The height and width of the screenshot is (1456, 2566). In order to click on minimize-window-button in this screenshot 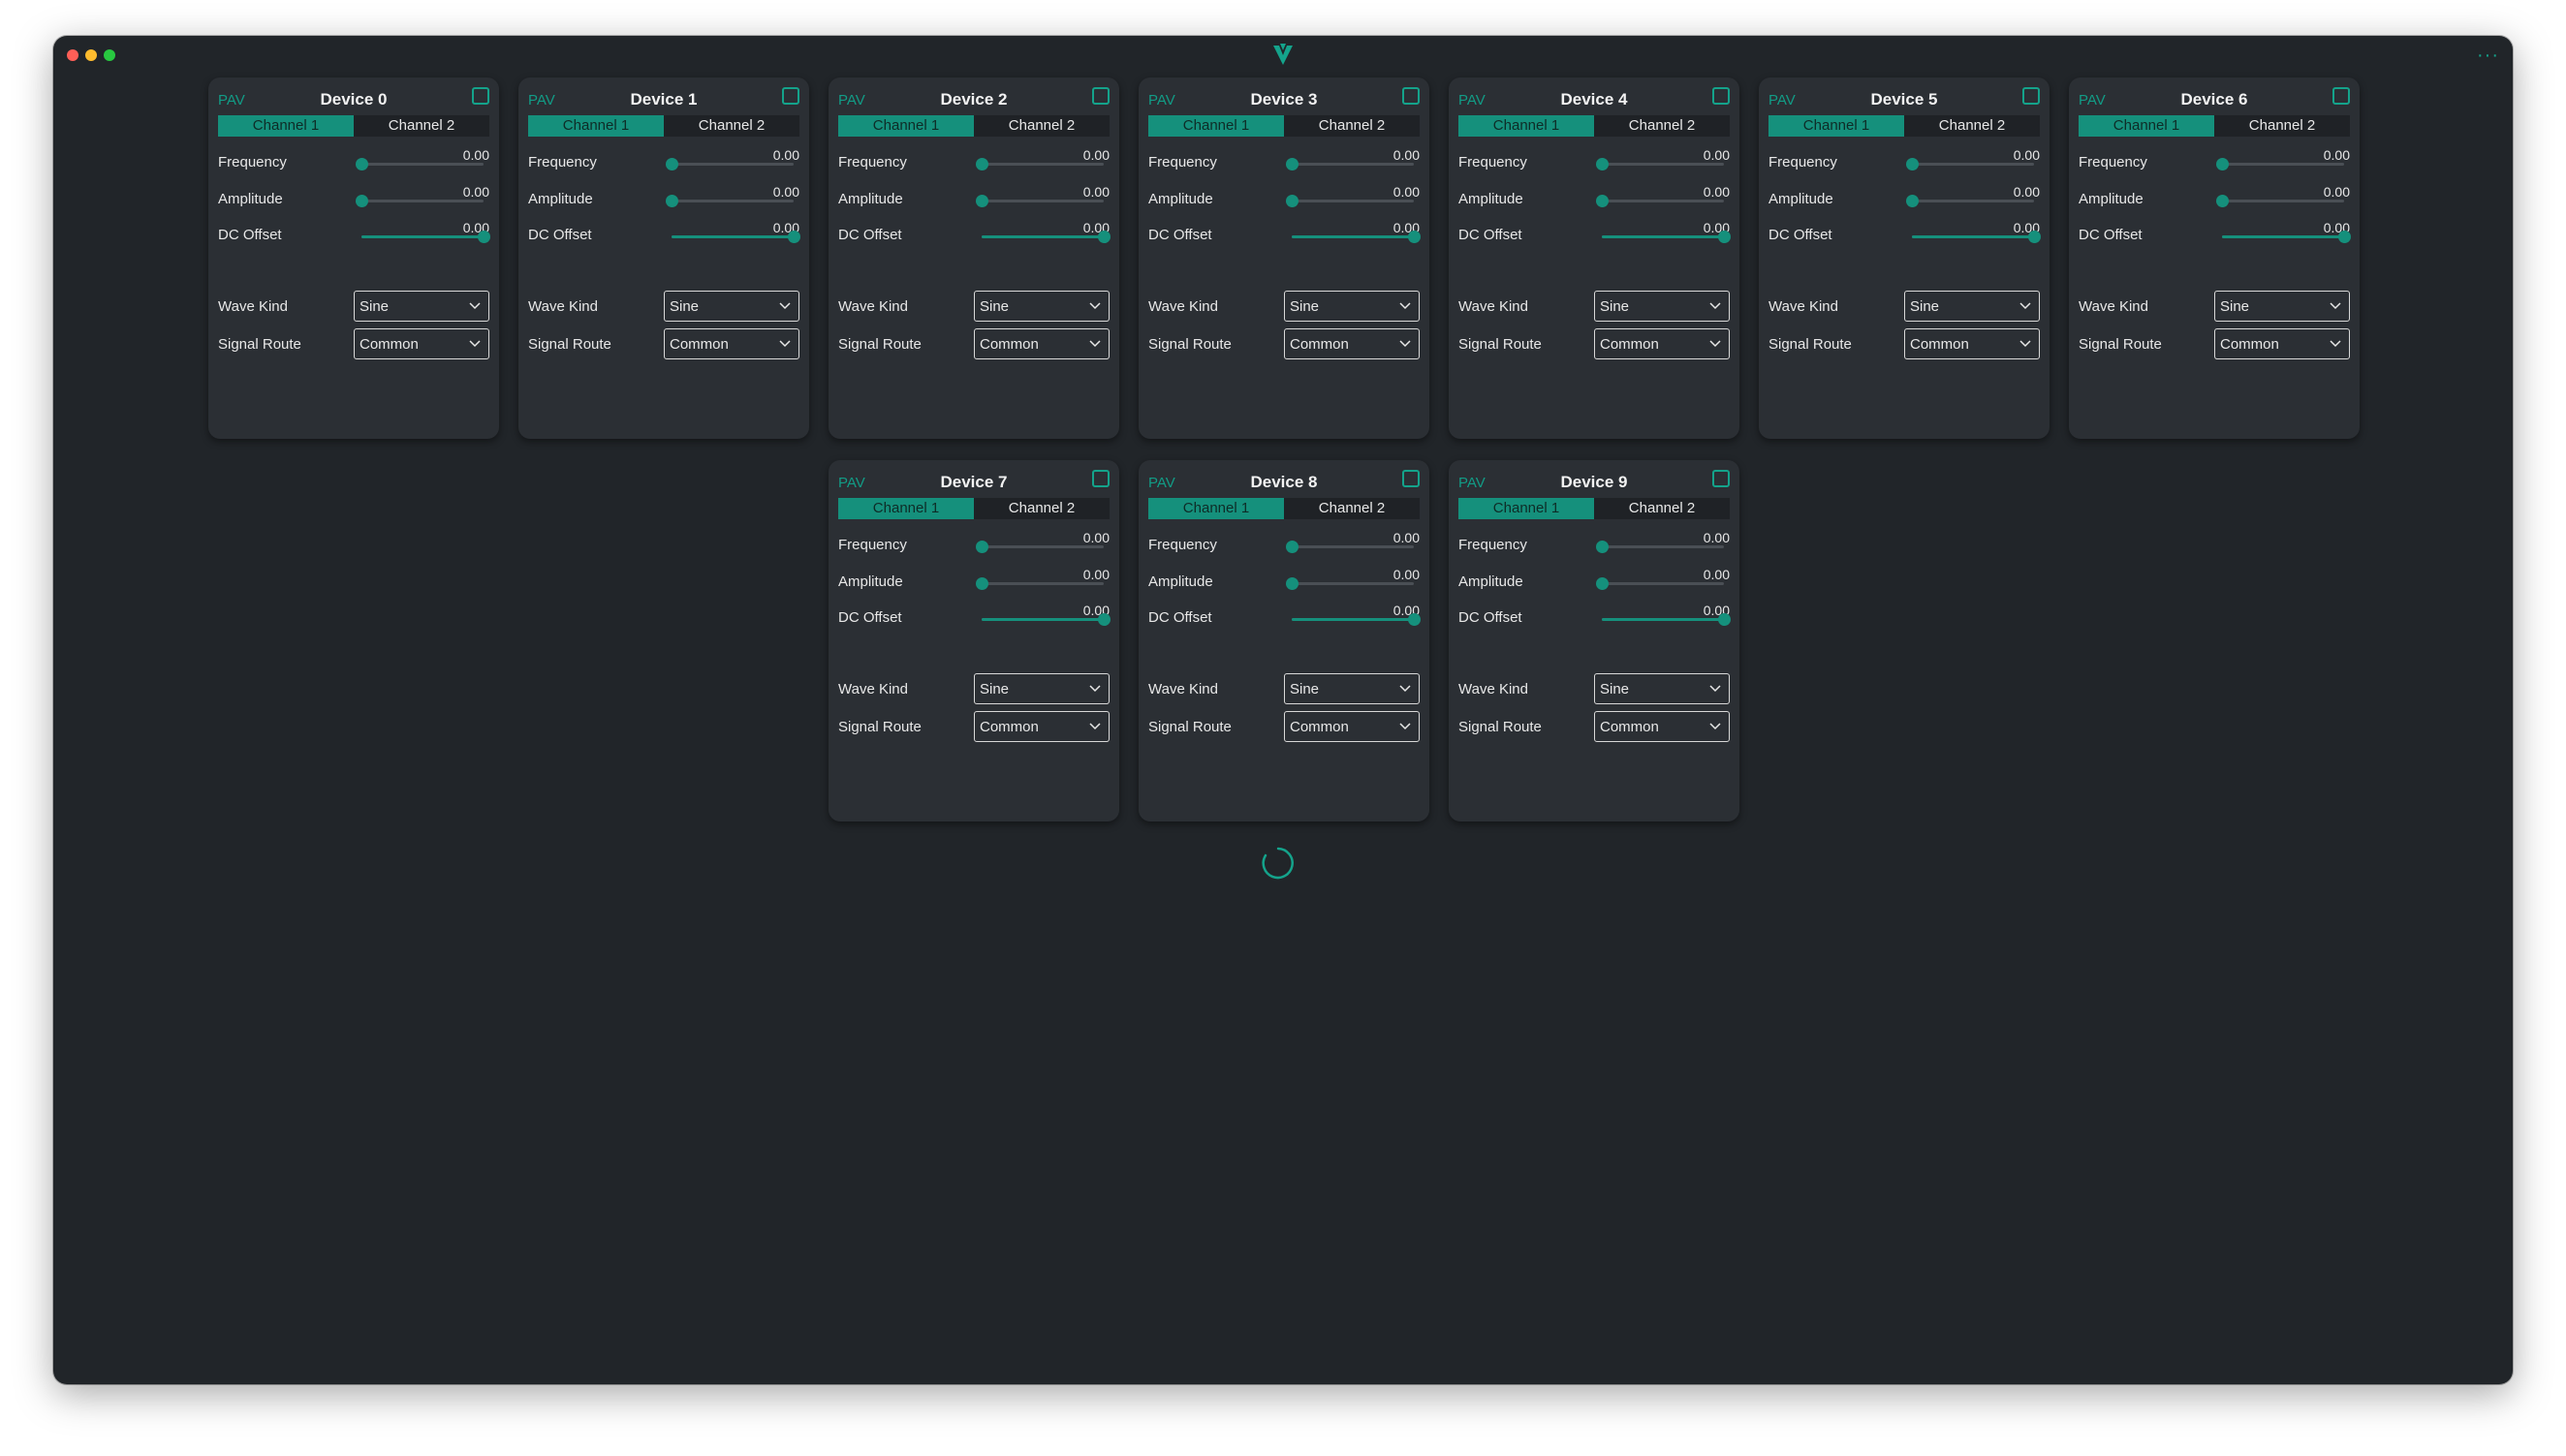, I will do `click(91, 55)`.